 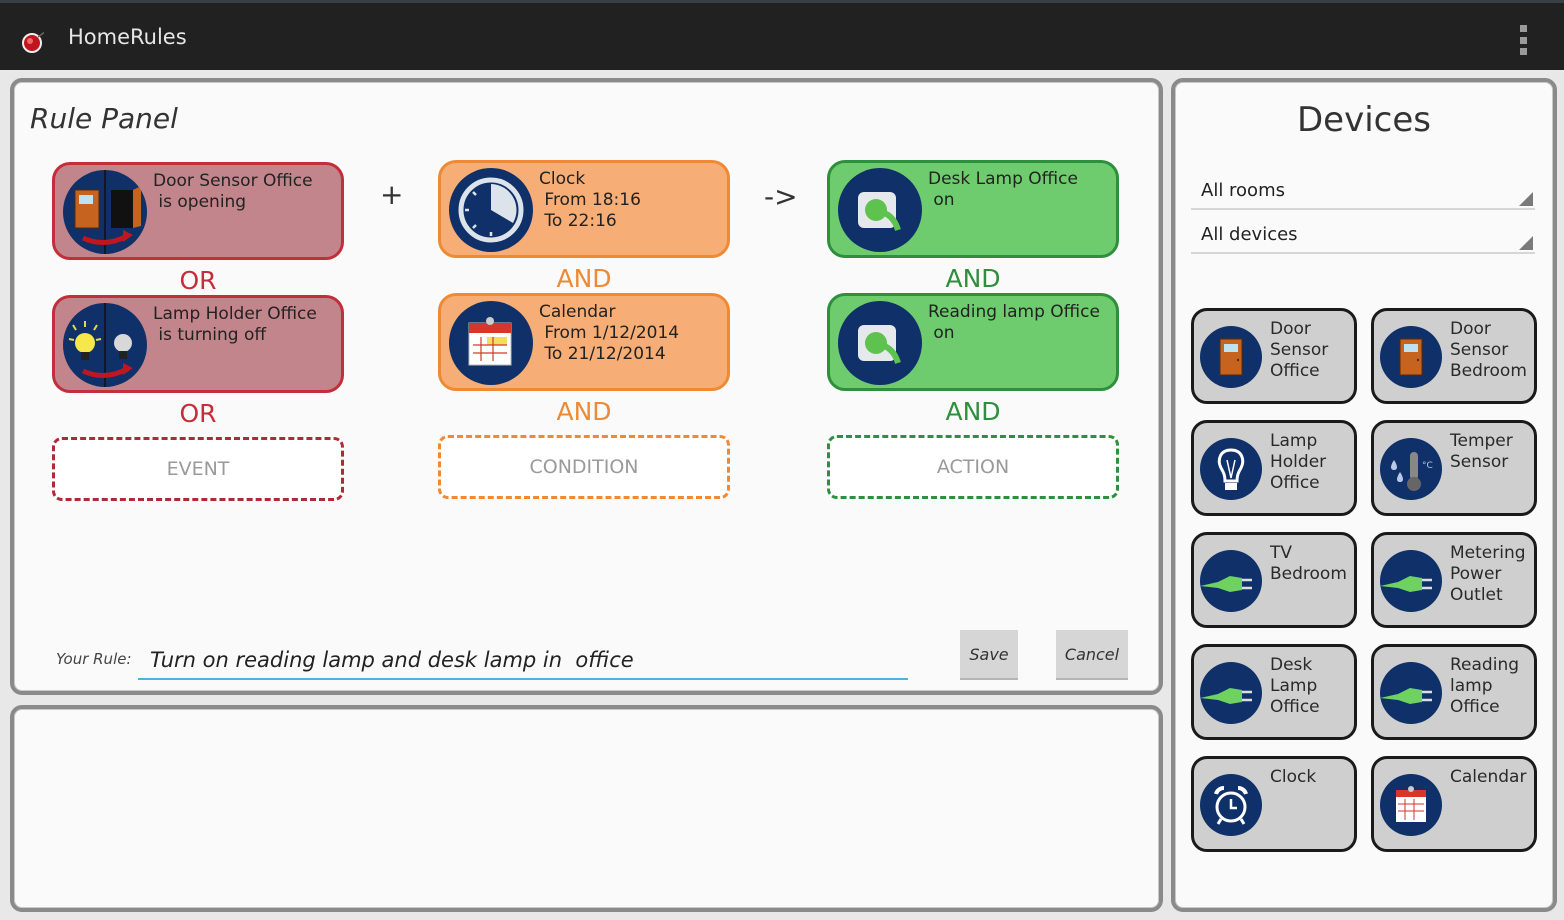 I want to click on plus-joiner: +, so click(x=392, y=194).